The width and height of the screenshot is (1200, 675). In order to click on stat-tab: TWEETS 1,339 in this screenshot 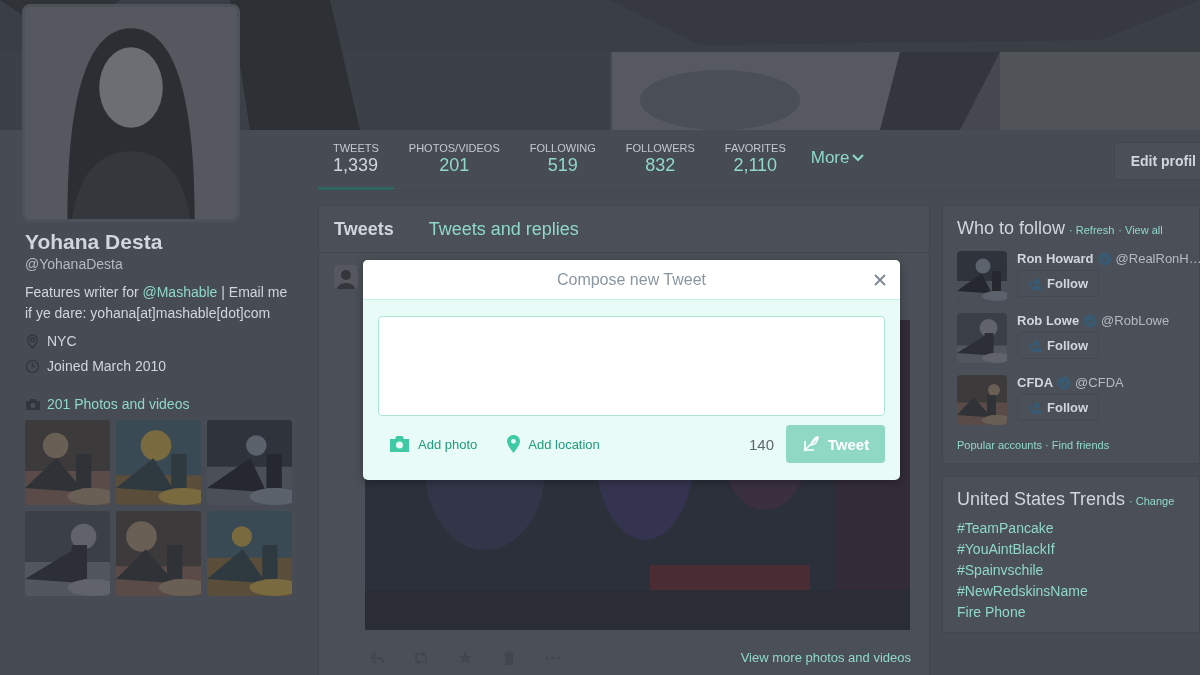, I will do `click(356, 160)`.